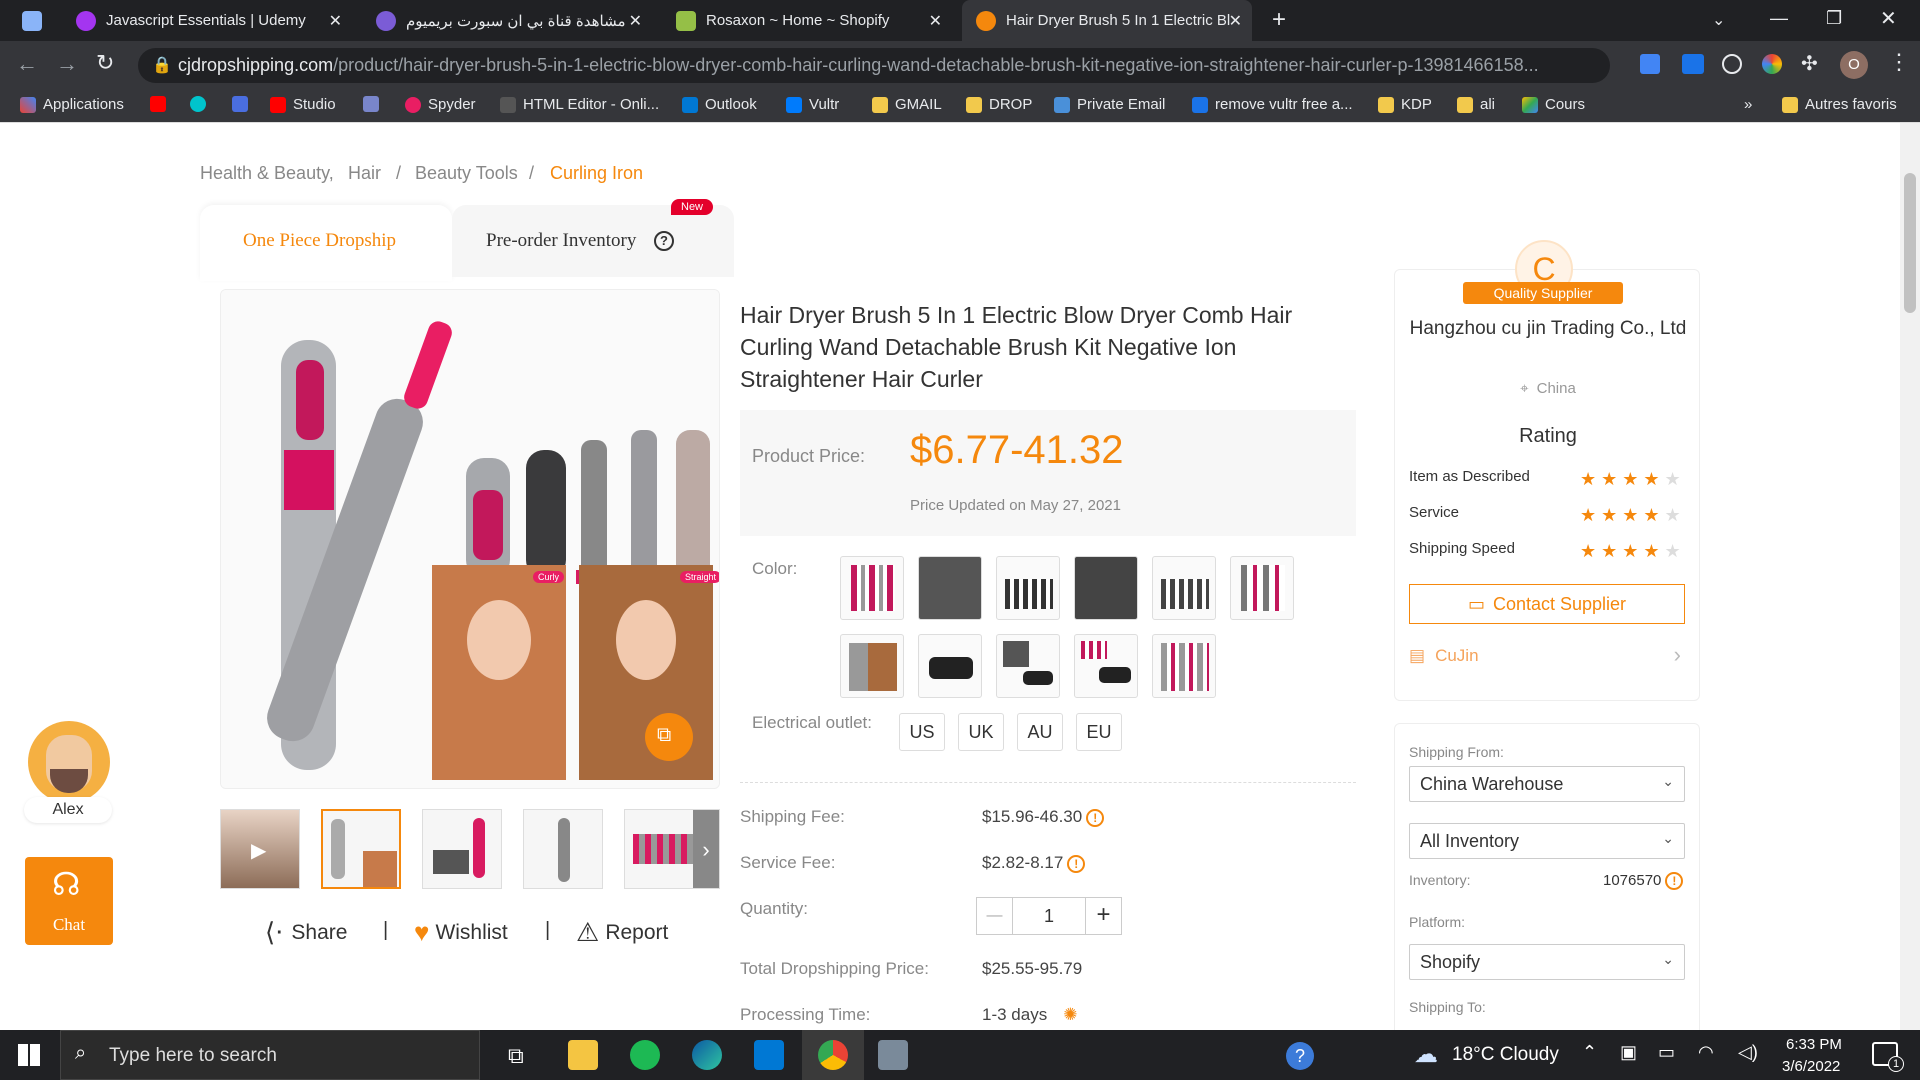  Describe the element at coordinates (29, 1055) in the screenshot. I see `windows-start-icon` at that location.